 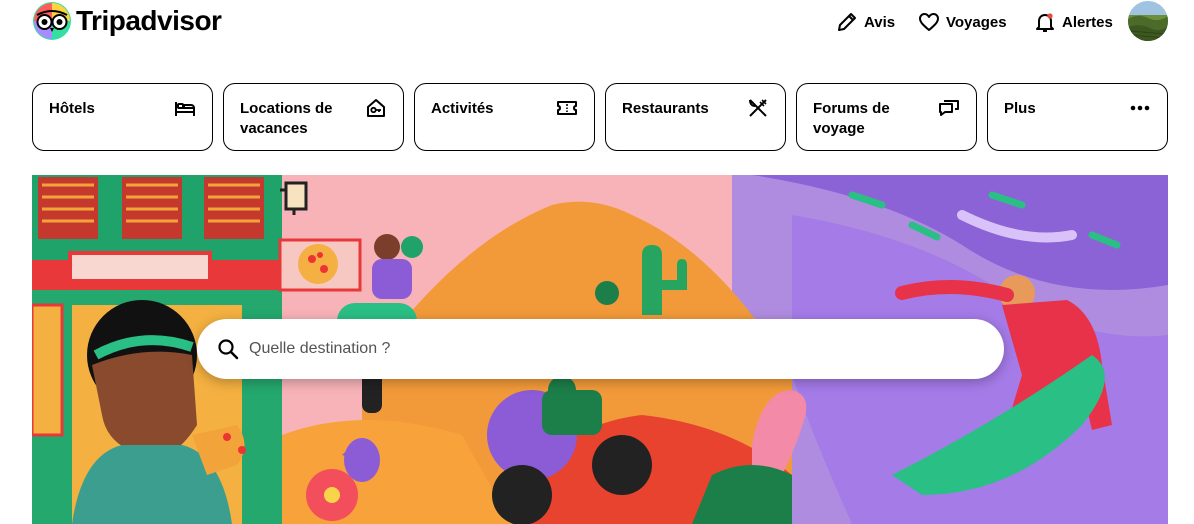 What do you see at coordinates (976, 22) in the screenshot?
I see `nav-trips-label: Voyages` at bounding box center [976, 22].